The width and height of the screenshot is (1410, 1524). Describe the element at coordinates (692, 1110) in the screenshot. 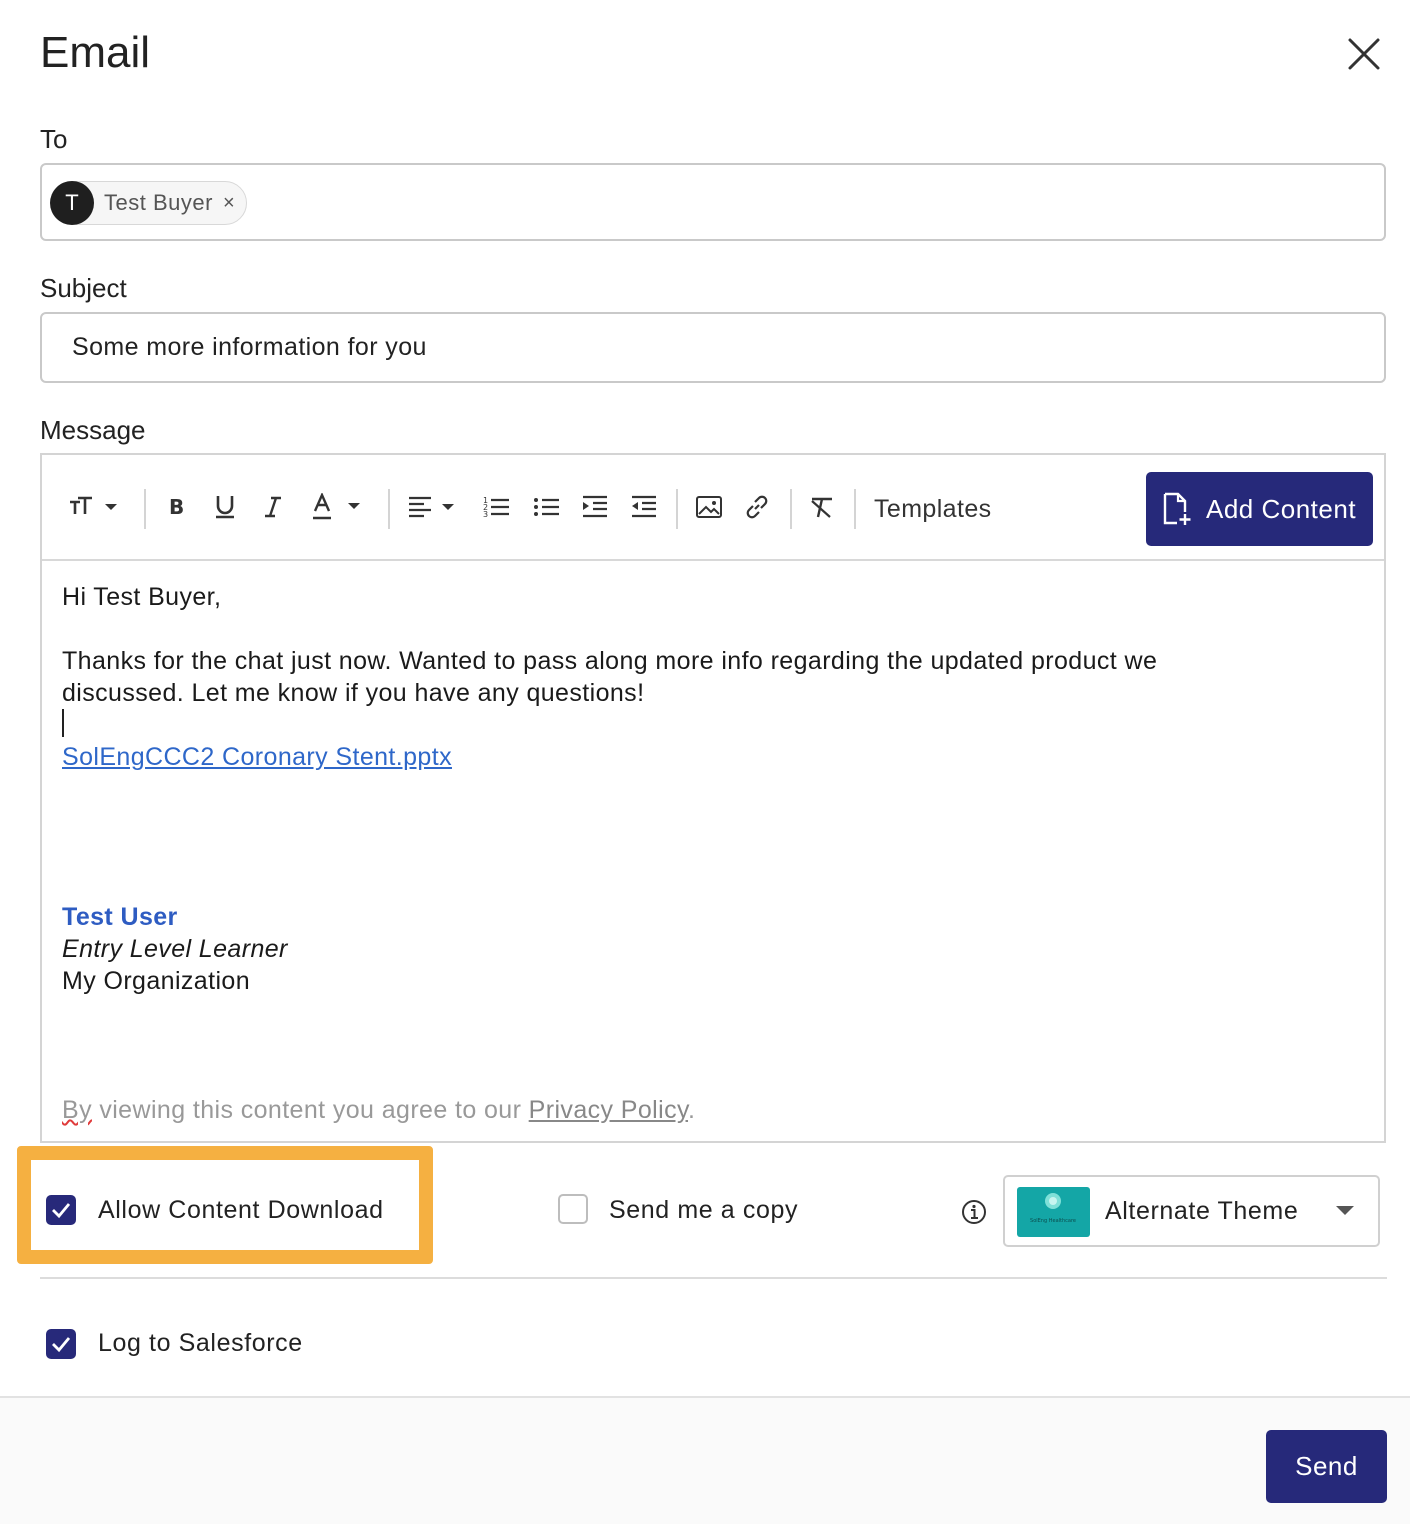

I see `privacy-suffix: .` at that location.